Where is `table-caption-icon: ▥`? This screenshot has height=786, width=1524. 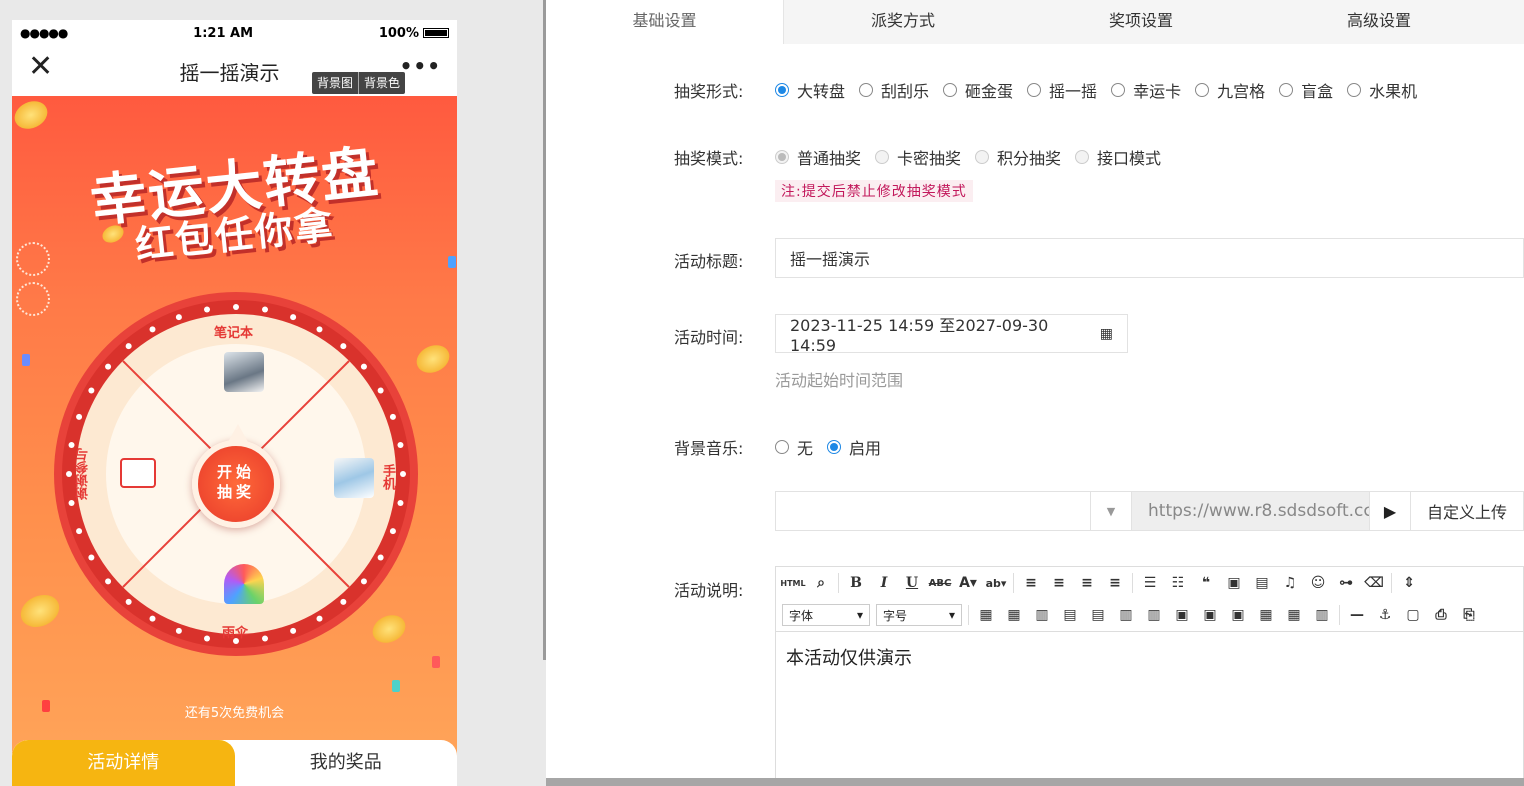 table-caption-icon: ▥ is located at coordinates (1042, 615).